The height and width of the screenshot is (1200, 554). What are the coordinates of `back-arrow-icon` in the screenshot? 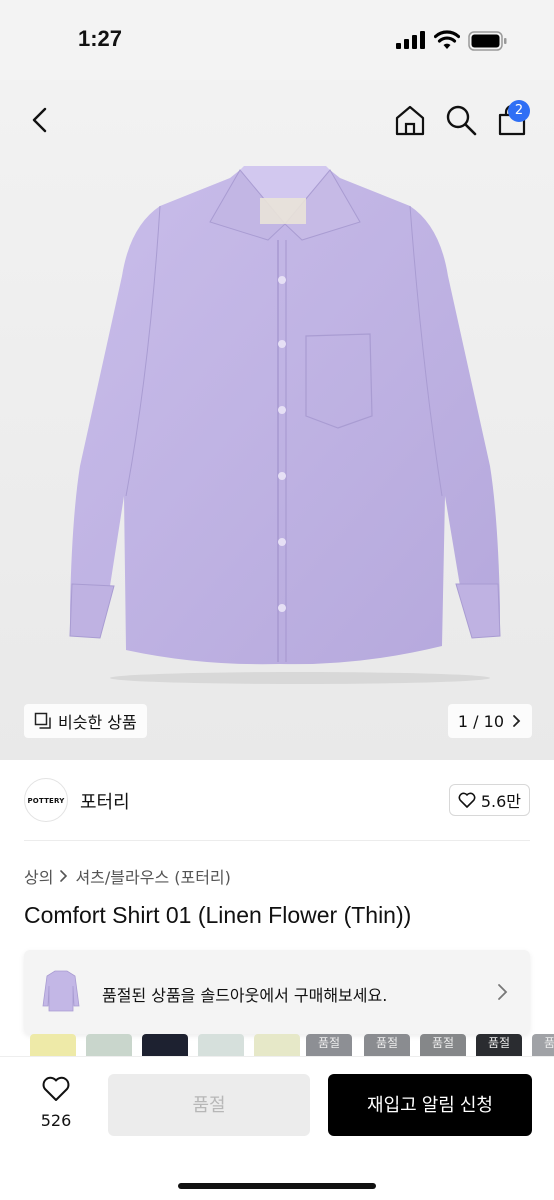 It's located at (40, 120).